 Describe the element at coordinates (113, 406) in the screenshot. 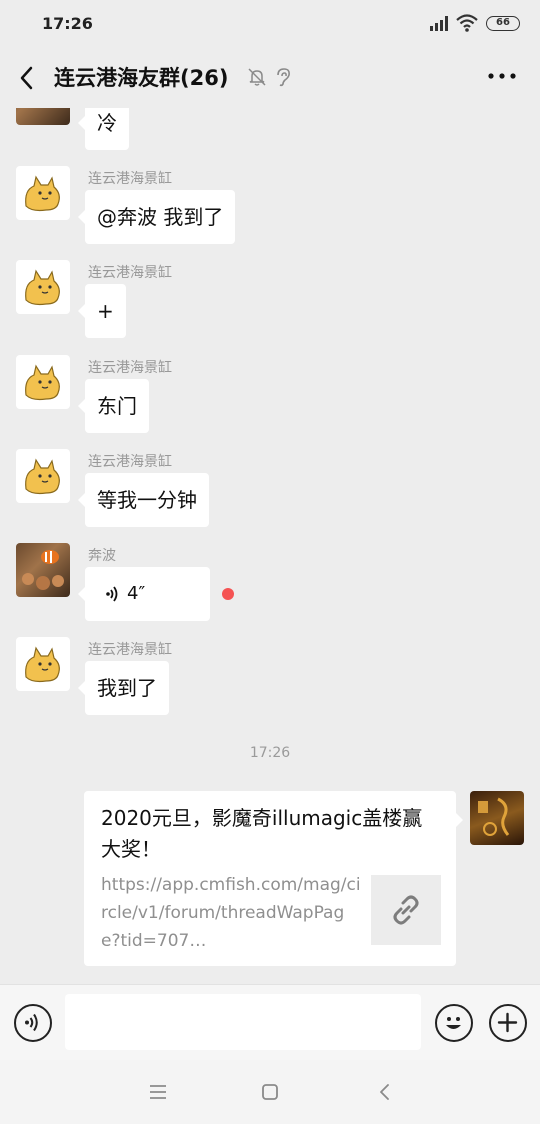

I see `message-bubble: 东门` at that location.